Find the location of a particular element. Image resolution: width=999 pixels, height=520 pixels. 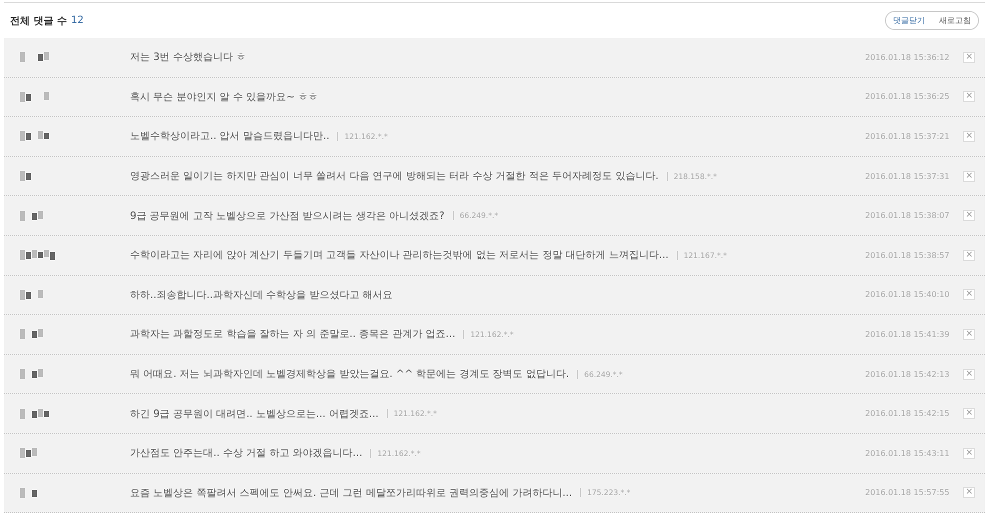

comment-time: 2016.01.18 15:42:15 is located at coordinates (907, 413).